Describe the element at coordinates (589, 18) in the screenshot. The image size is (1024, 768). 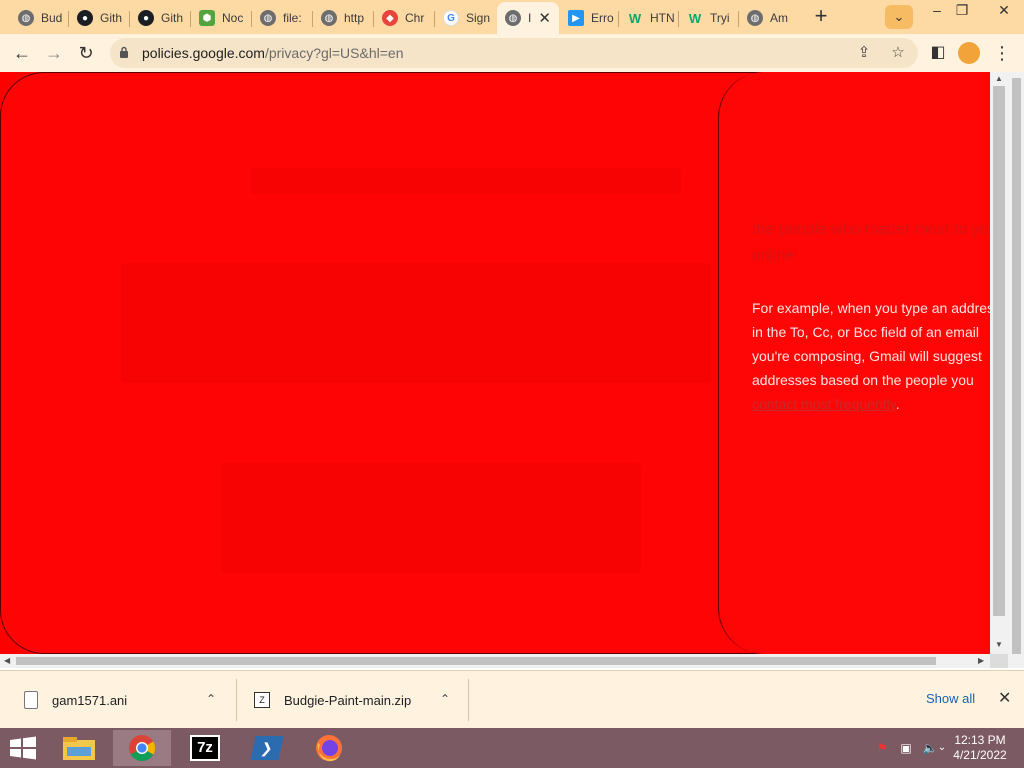
I see `tab-10: ▶ Erro` at that location.